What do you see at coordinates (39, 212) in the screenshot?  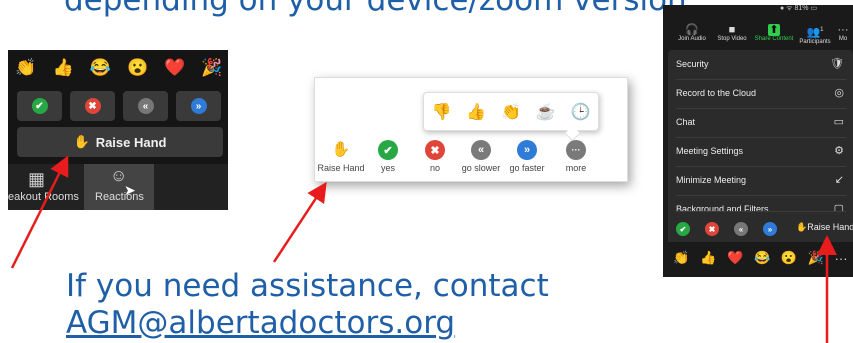 I see `arrow-to-raise-hand-dark` at bounding box center [39, 212].